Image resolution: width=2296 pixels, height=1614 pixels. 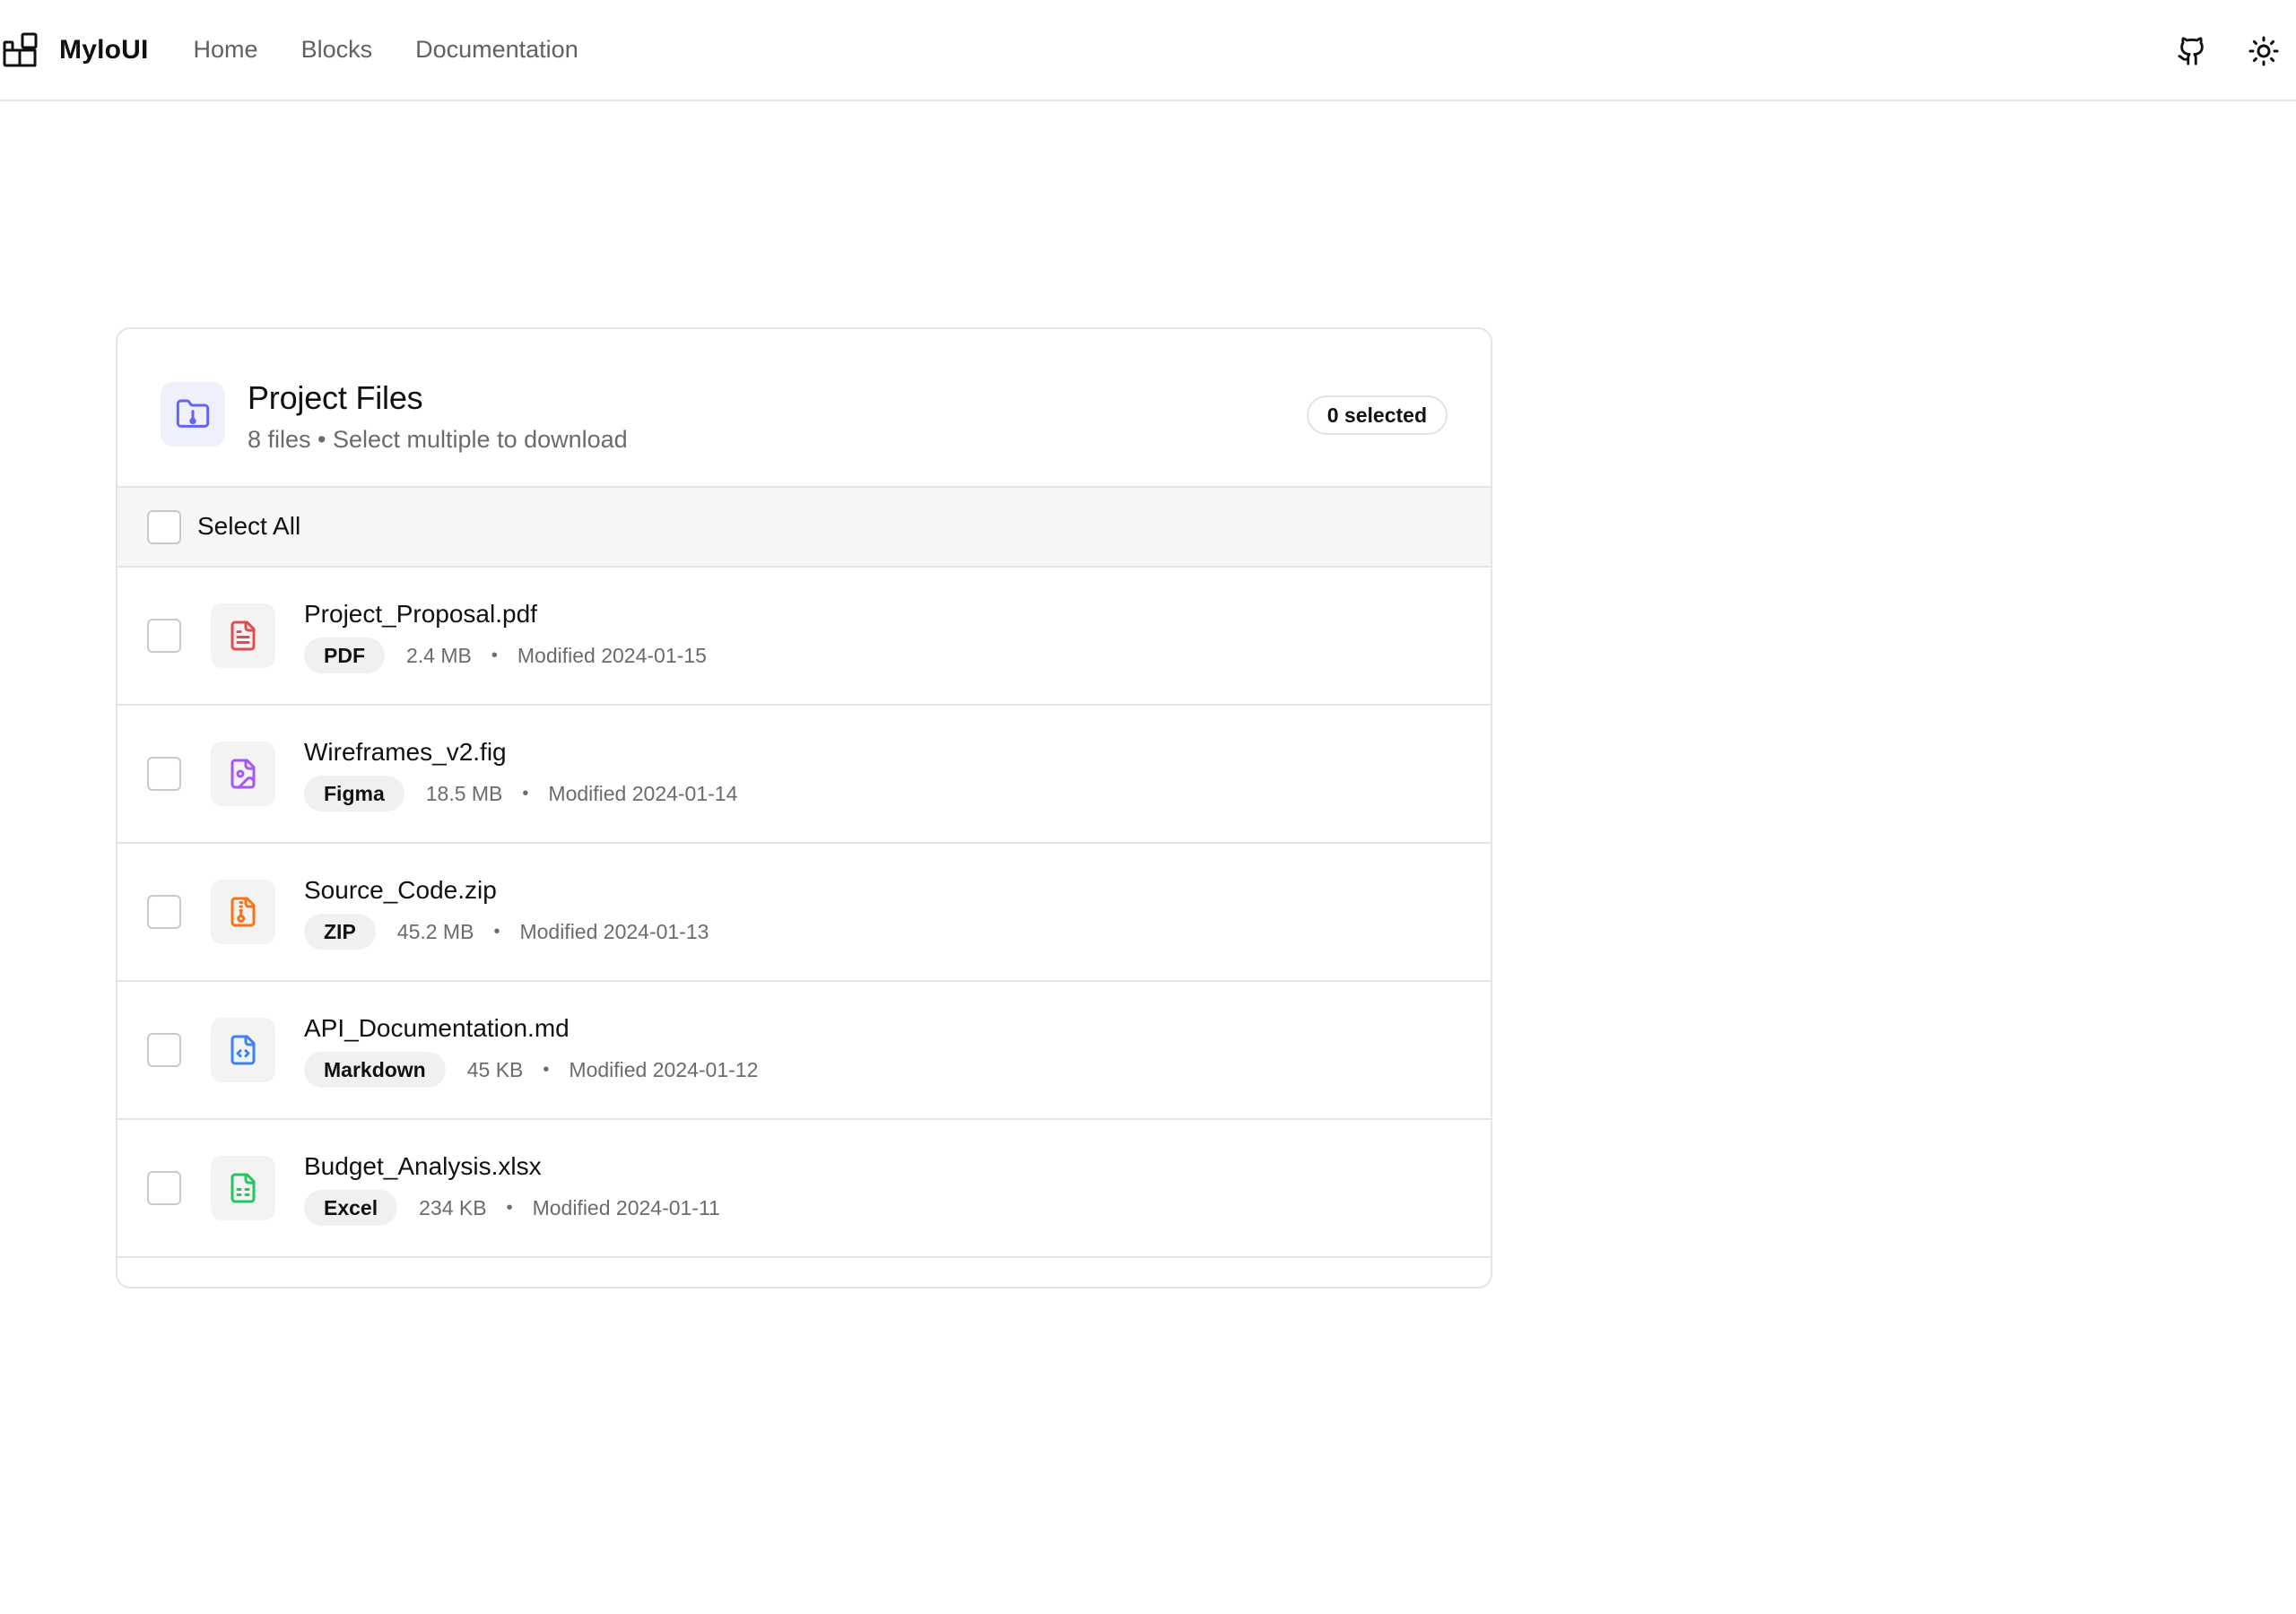 I want to click on blocks-logo-icon, so click(x=21, y=50).